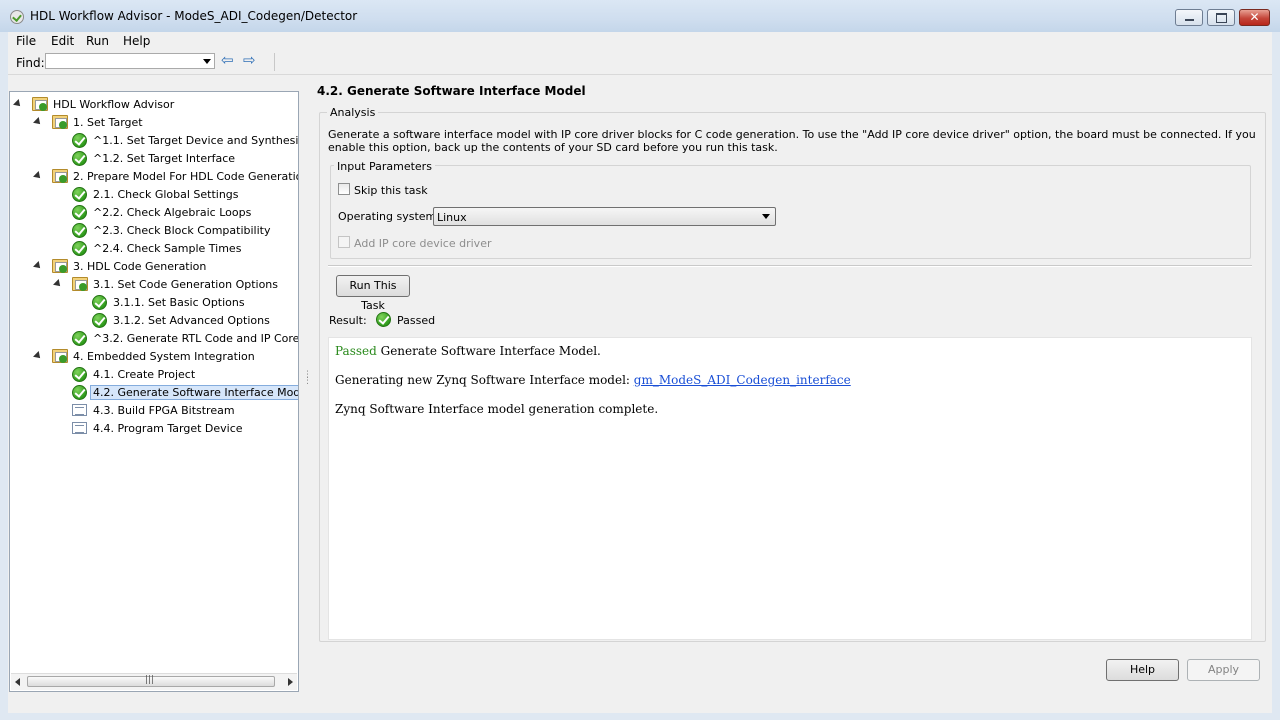 Image resolution: width=1280 pixels, height=720 pixels. Describe the element at coordinates (186, 176) in the screenshot. I see `tree-item-label: 2. Prepare Model For HDL Code Generation` at that location.